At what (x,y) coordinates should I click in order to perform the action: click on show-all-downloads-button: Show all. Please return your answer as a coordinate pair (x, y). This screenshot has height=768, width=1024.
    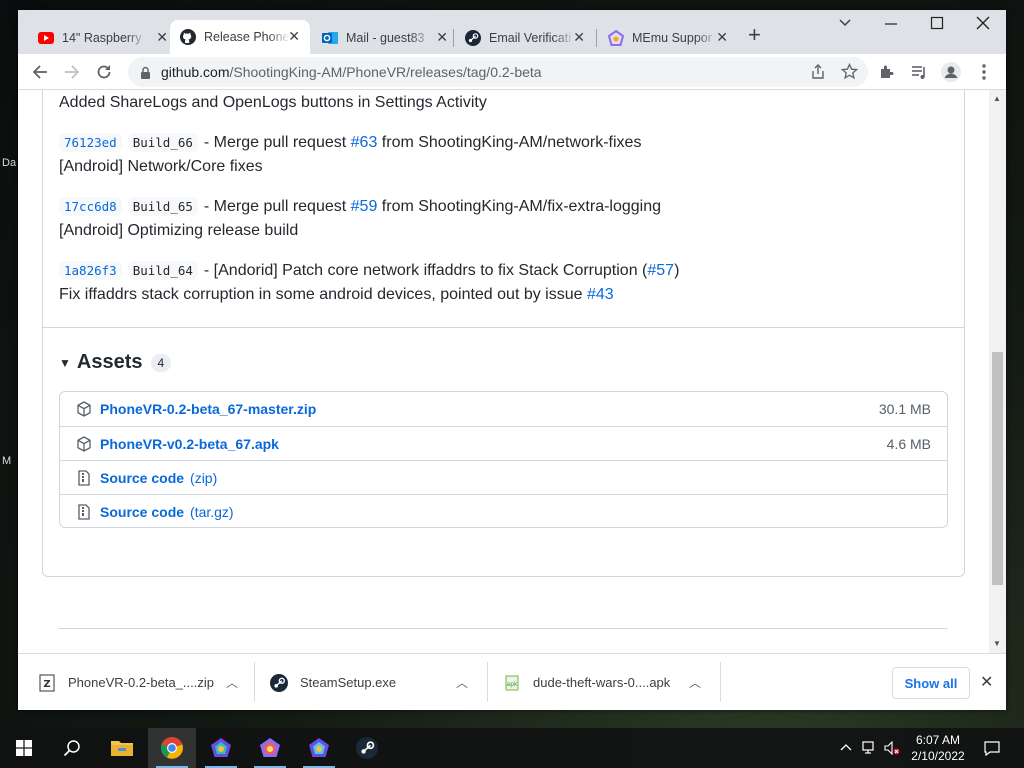
    Looking at the image, I should click on (931, 683).